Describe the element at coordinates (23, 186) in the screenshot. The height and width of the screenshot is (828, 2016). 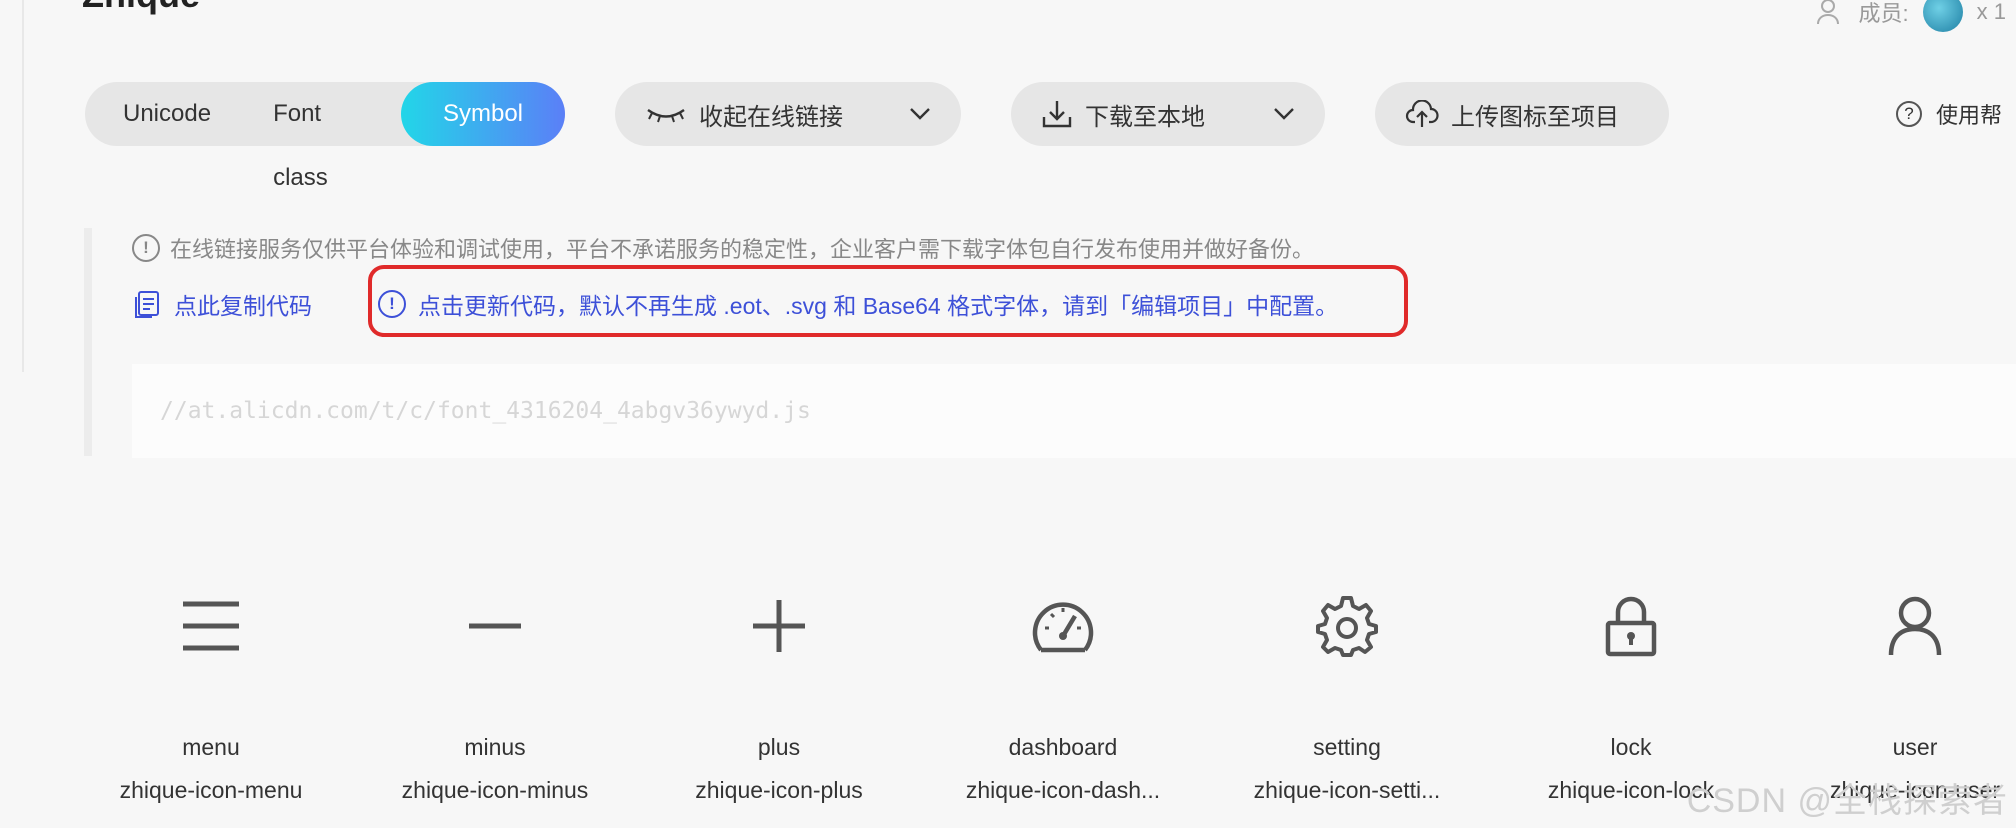
I see `left-divider` at that location.